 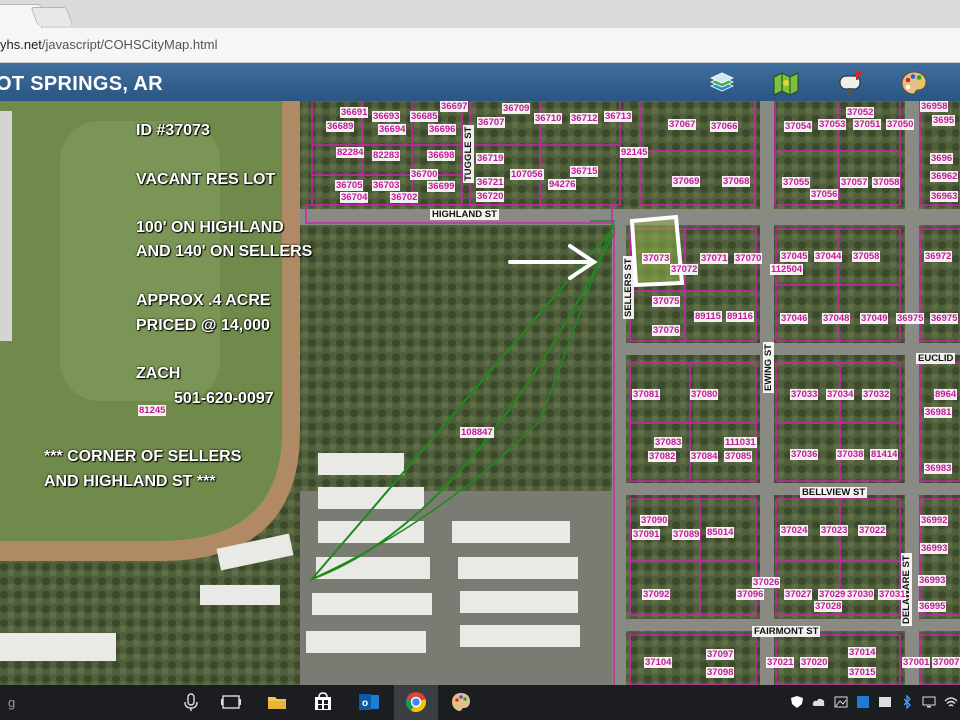 I want to click on parcel-label: 37068, so click(x=736, y=181).